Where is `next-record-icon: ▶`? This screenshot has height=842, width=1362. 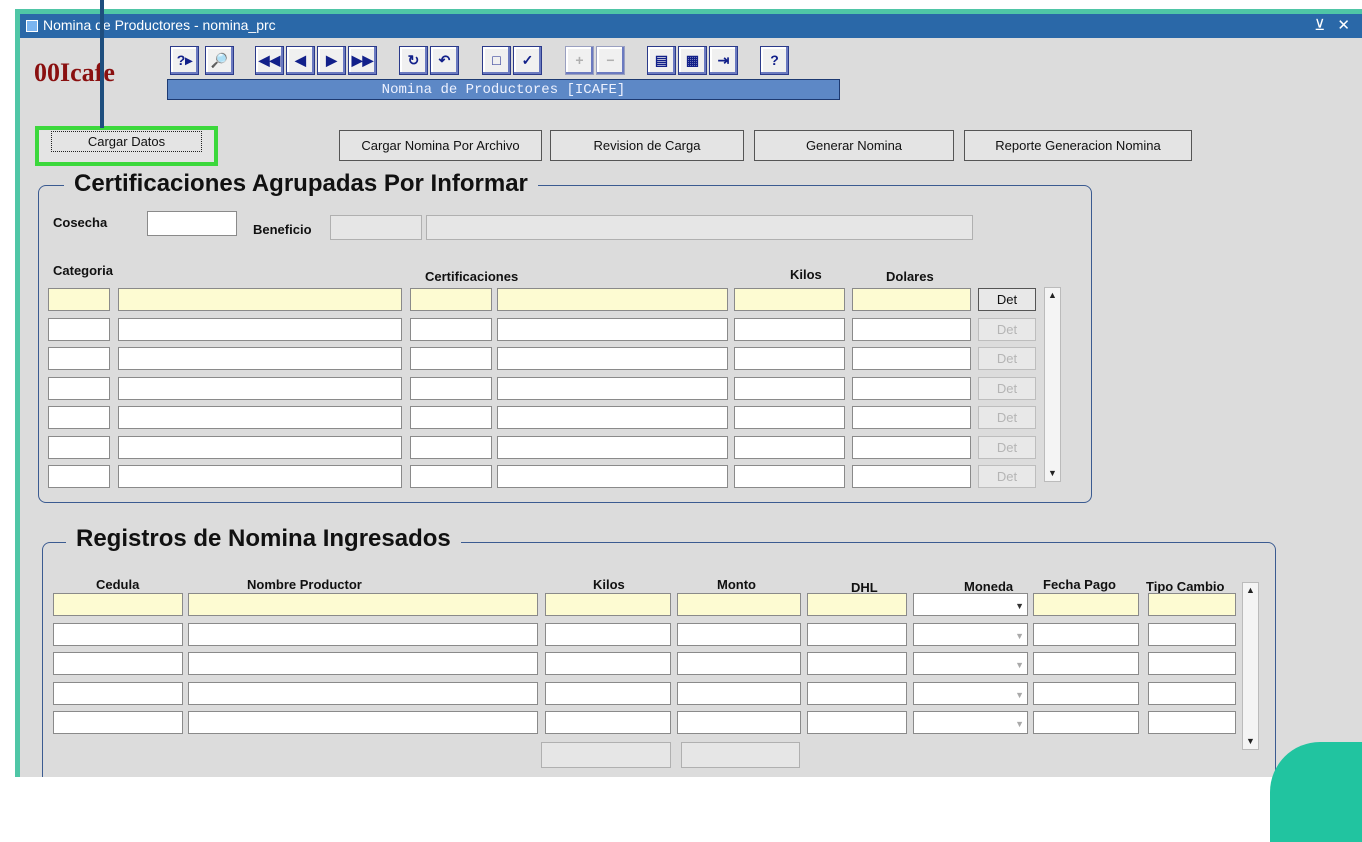 next-record-icon: ▶ is located at coordinates (331, 60).